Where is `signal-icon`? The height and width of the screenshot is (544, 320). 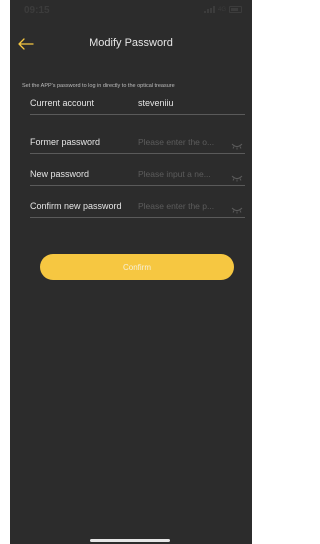 signal-icon is located at coordinates (209, 9).